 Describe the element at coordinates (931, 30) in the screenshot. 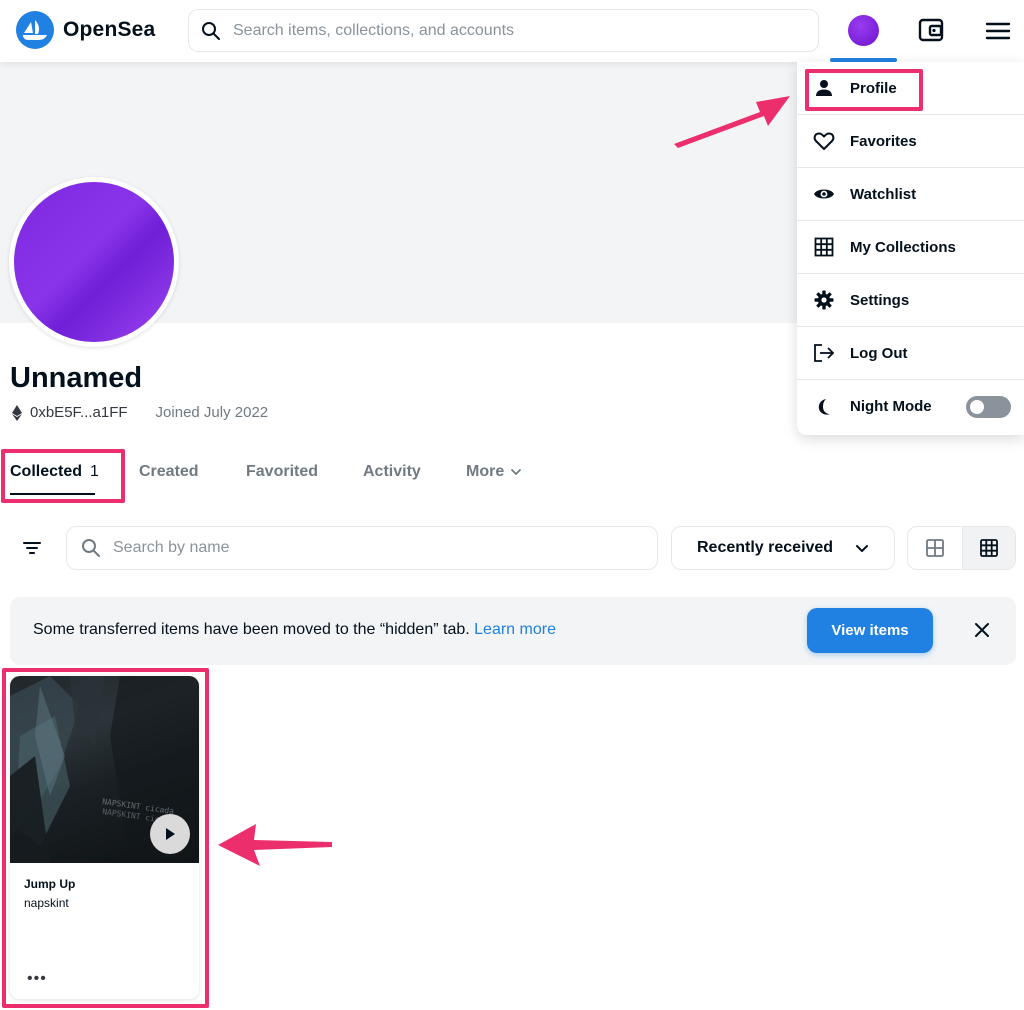

I see `wallet-icon` at that location.